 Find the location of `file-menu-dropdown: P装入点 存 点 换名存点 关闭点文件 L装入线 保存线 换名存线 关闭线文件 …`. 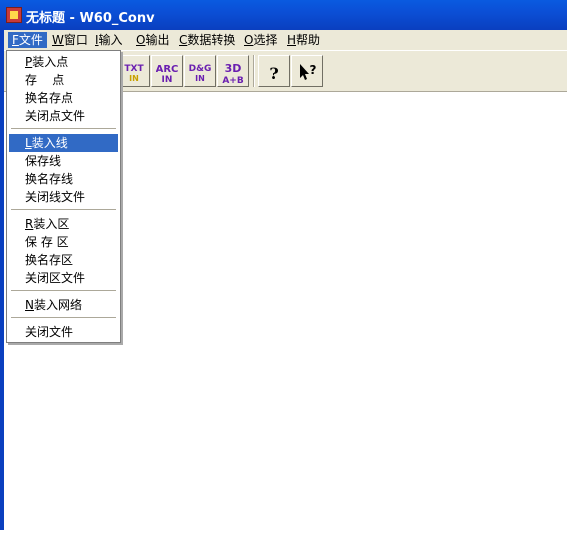

file-menu-dropdown: P装入点 存 点 换名存点 关闭点文件 L装入线 保存线 换名存线 关闭线文件 … is located at coordinates (63, 196).